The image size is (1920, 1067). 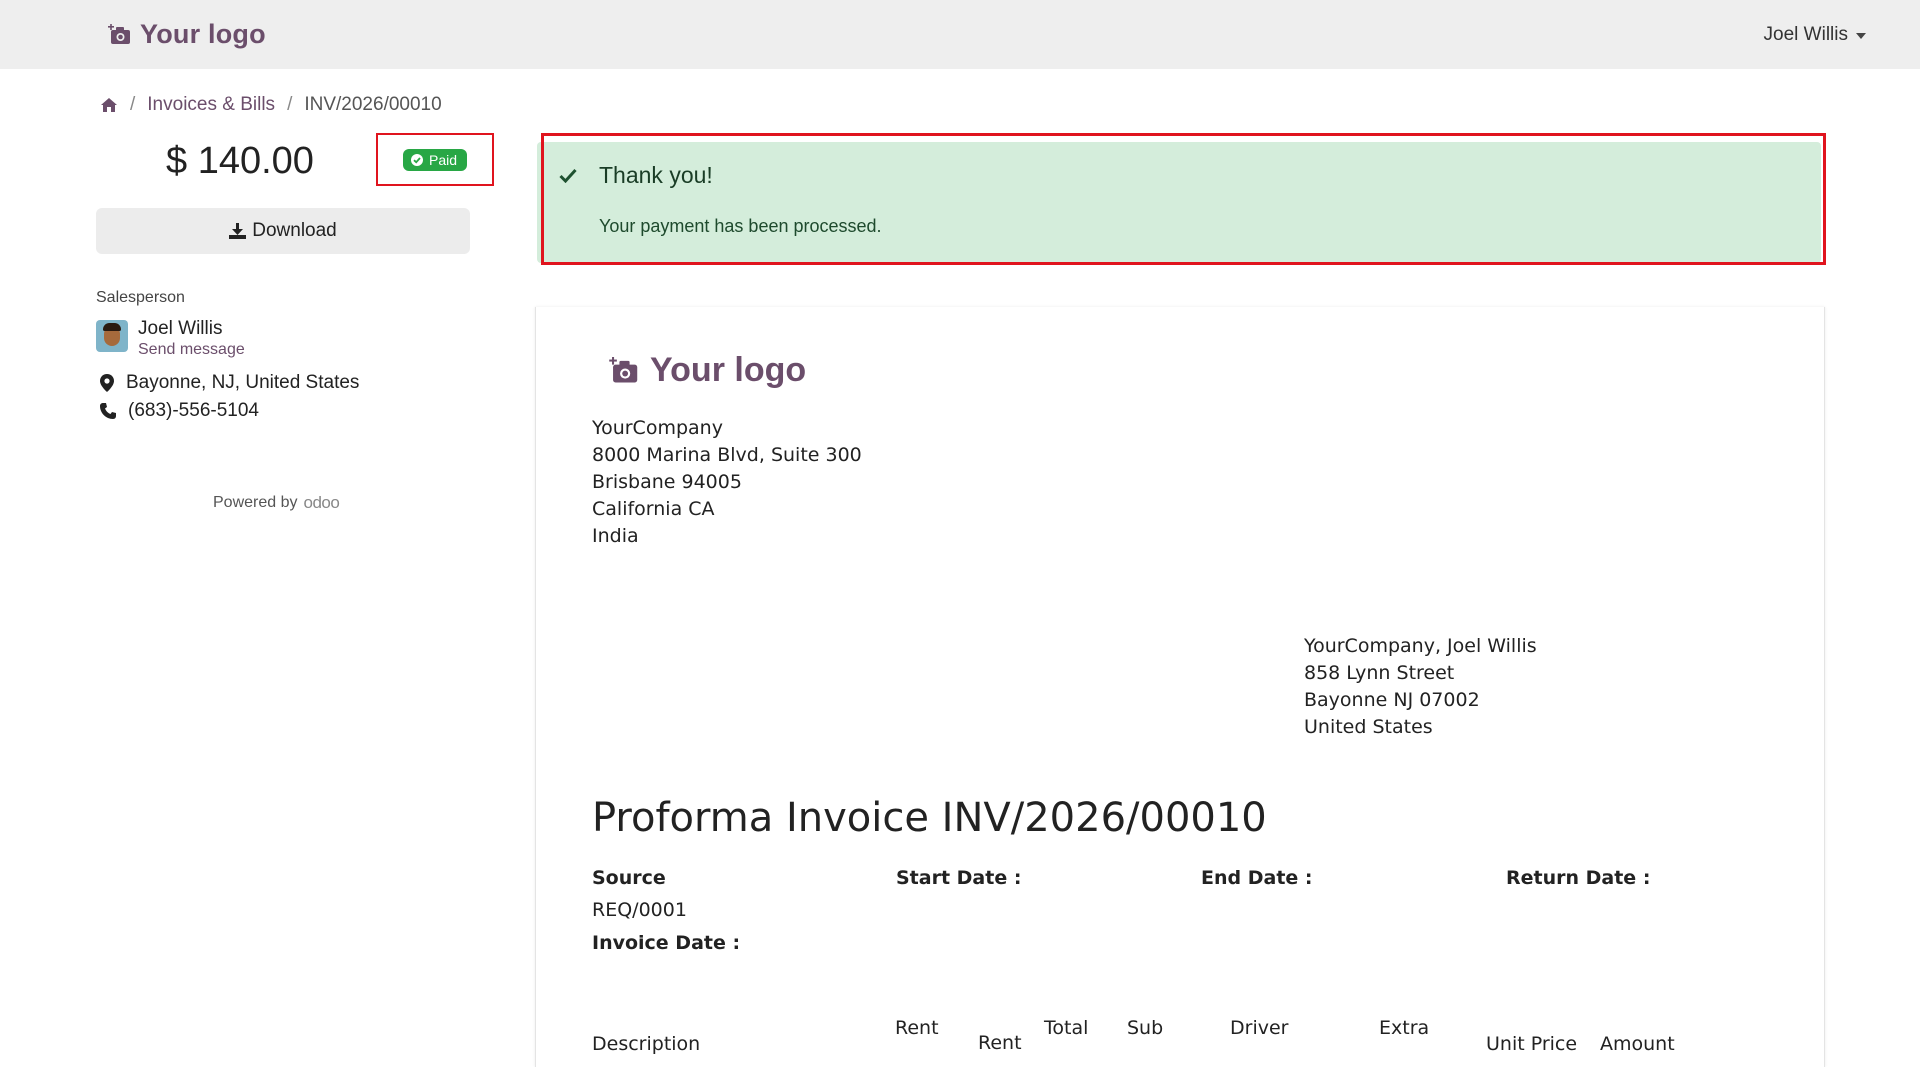 I want to click on col-amount: Amount, so click(x=1637, y=1044).